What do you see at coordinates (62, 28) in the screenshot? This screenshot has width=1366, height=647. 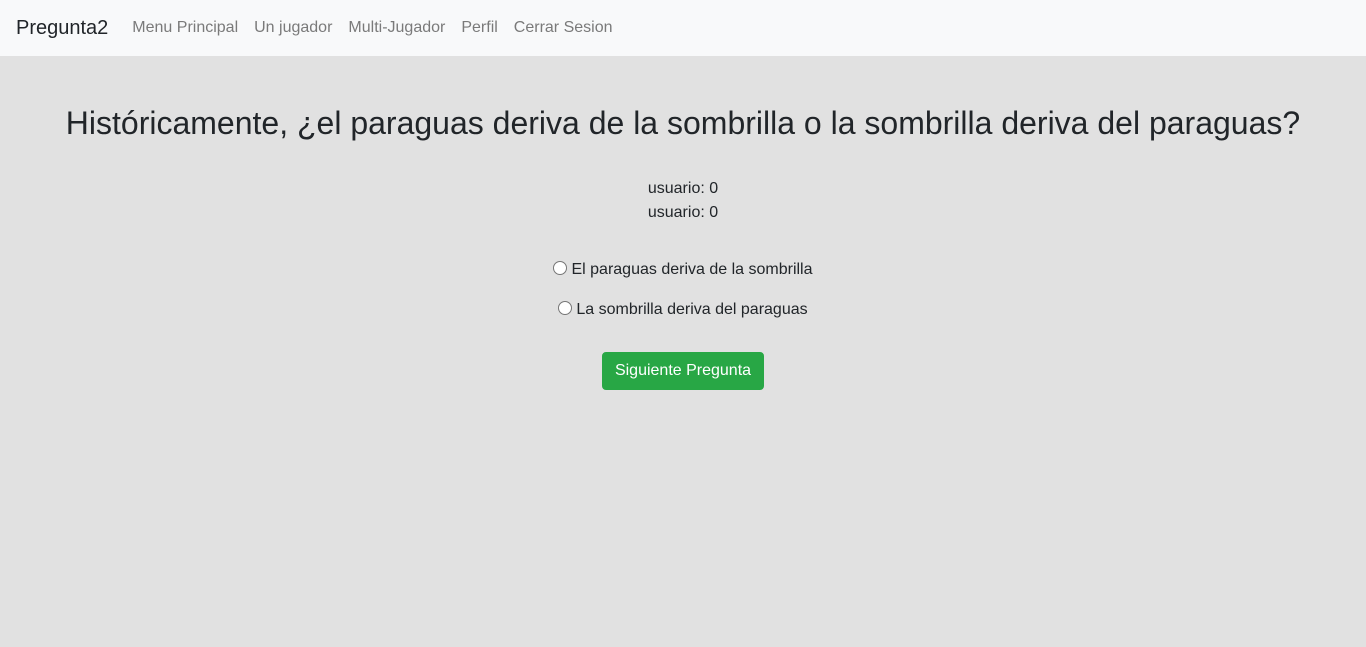 I see `brand-link: Pregunta2` at bounding box center [62, 28].